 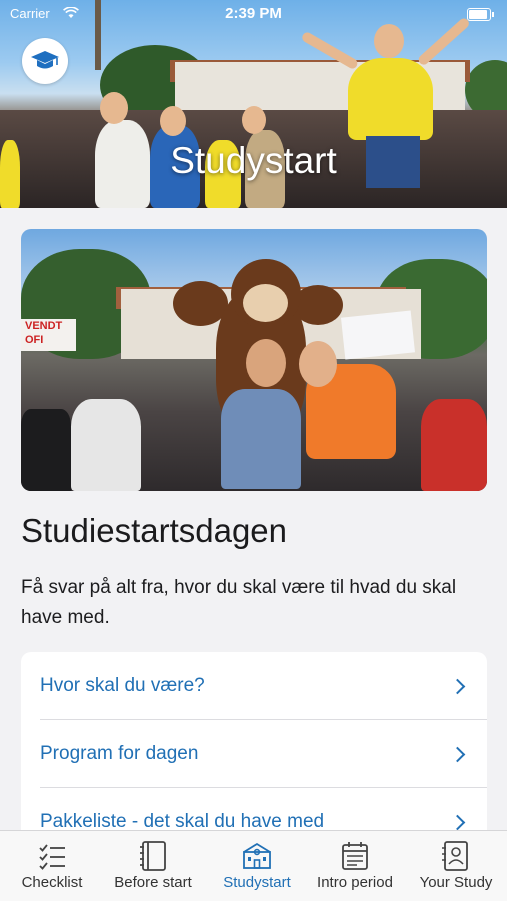 What do you see at coordinates (378, 335) in the screenshot?
I see `feature-sign-banner` at bounding box center [378, 335].